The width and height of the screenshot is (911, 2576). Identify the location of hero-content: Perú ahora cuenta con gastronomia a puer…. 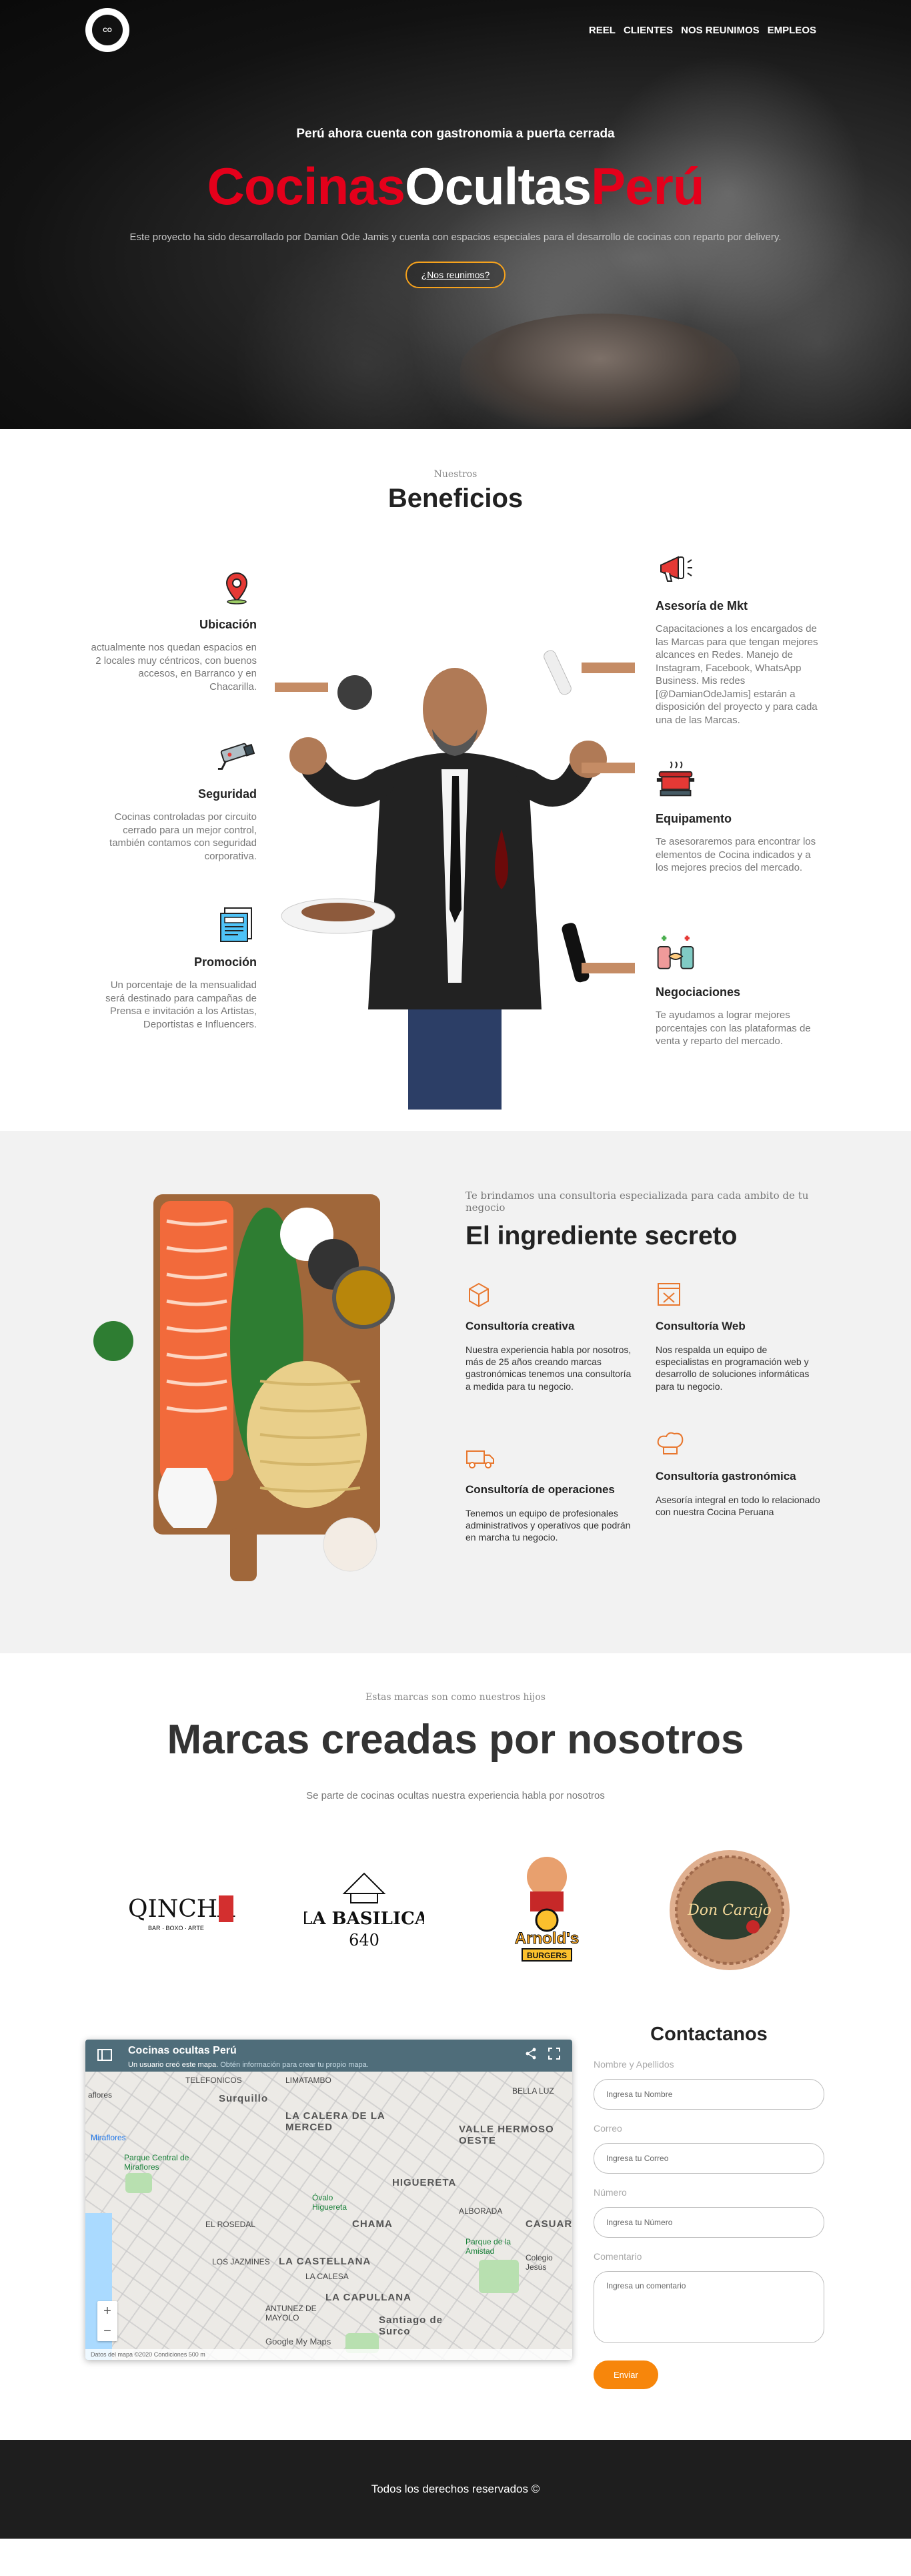
(455, 207).